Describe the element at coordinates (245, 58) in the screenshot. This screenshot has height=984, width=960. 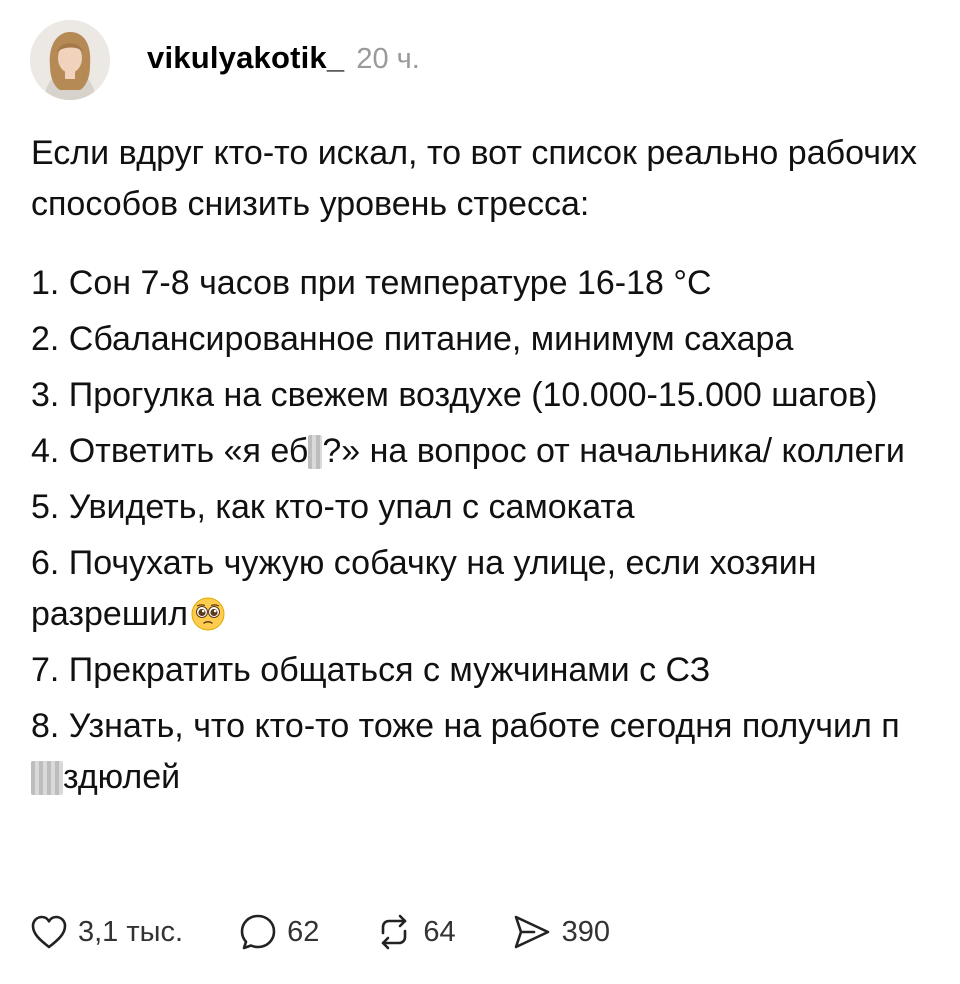
I see `username: vikulyakotik_` at that location.